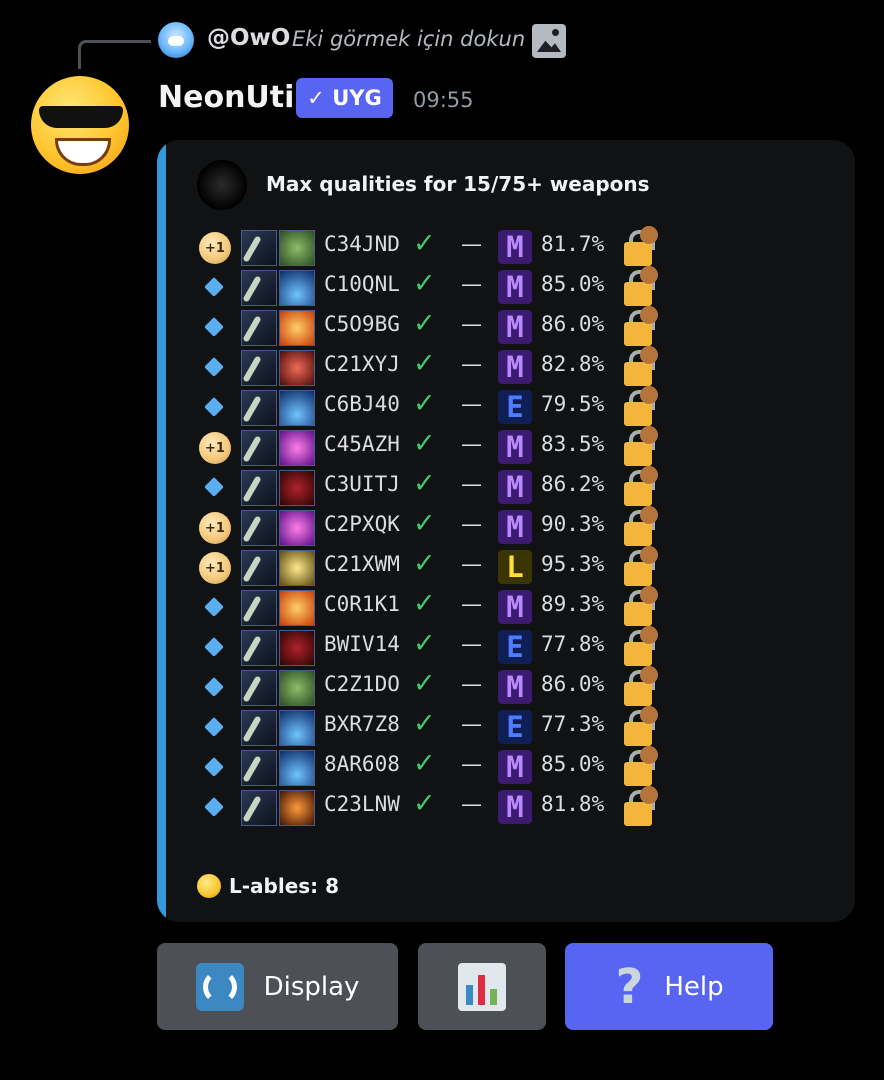  I want to click on weapon-row: C23LNW ✓ — M 81.8%, so click(437, 808).